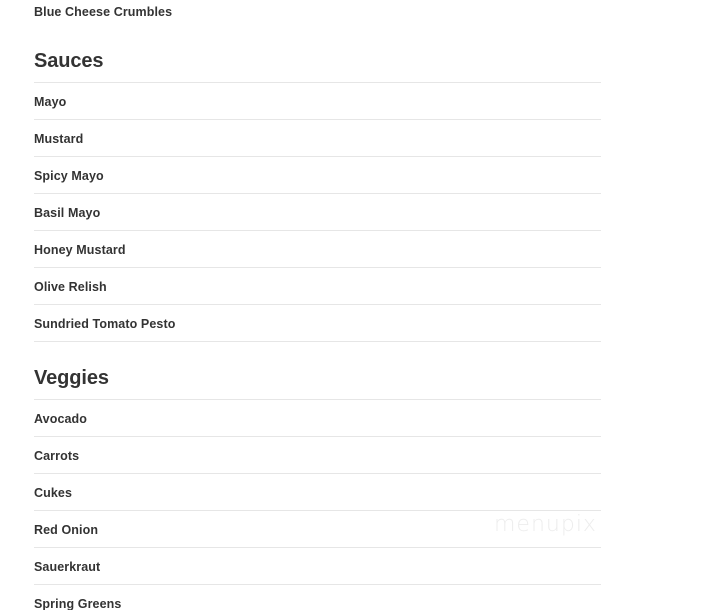 This screenshot has width=728, height=610. What do you see at coordinates (80, 249) in the screenshot?
I see `item-label: Honey Mustard` at bounding box center [80, 249].